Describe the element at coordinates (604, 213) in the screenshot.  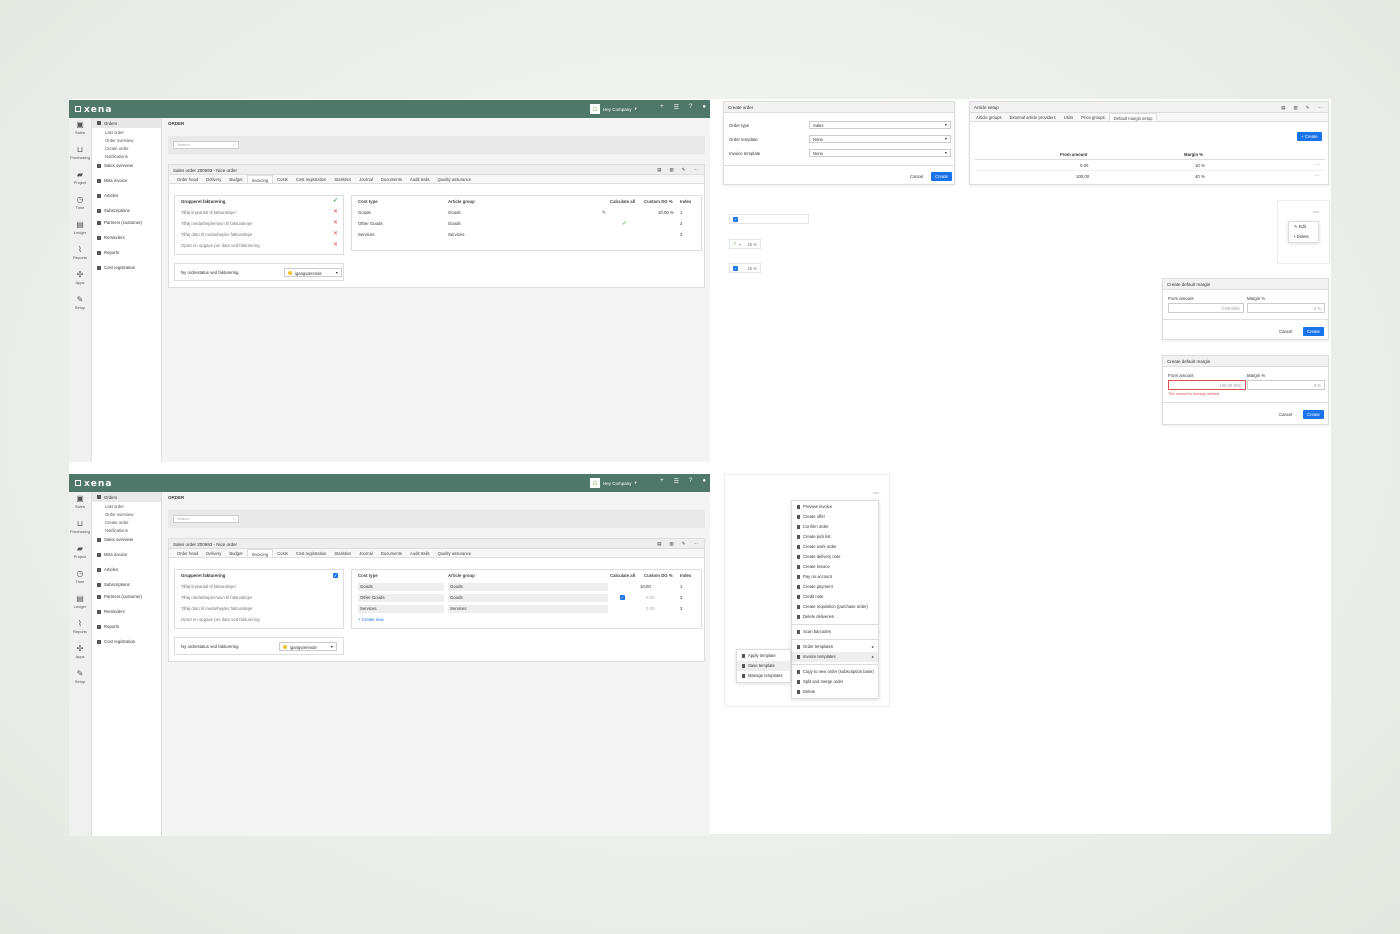
I see `pencil-icon: ✎` at that location.